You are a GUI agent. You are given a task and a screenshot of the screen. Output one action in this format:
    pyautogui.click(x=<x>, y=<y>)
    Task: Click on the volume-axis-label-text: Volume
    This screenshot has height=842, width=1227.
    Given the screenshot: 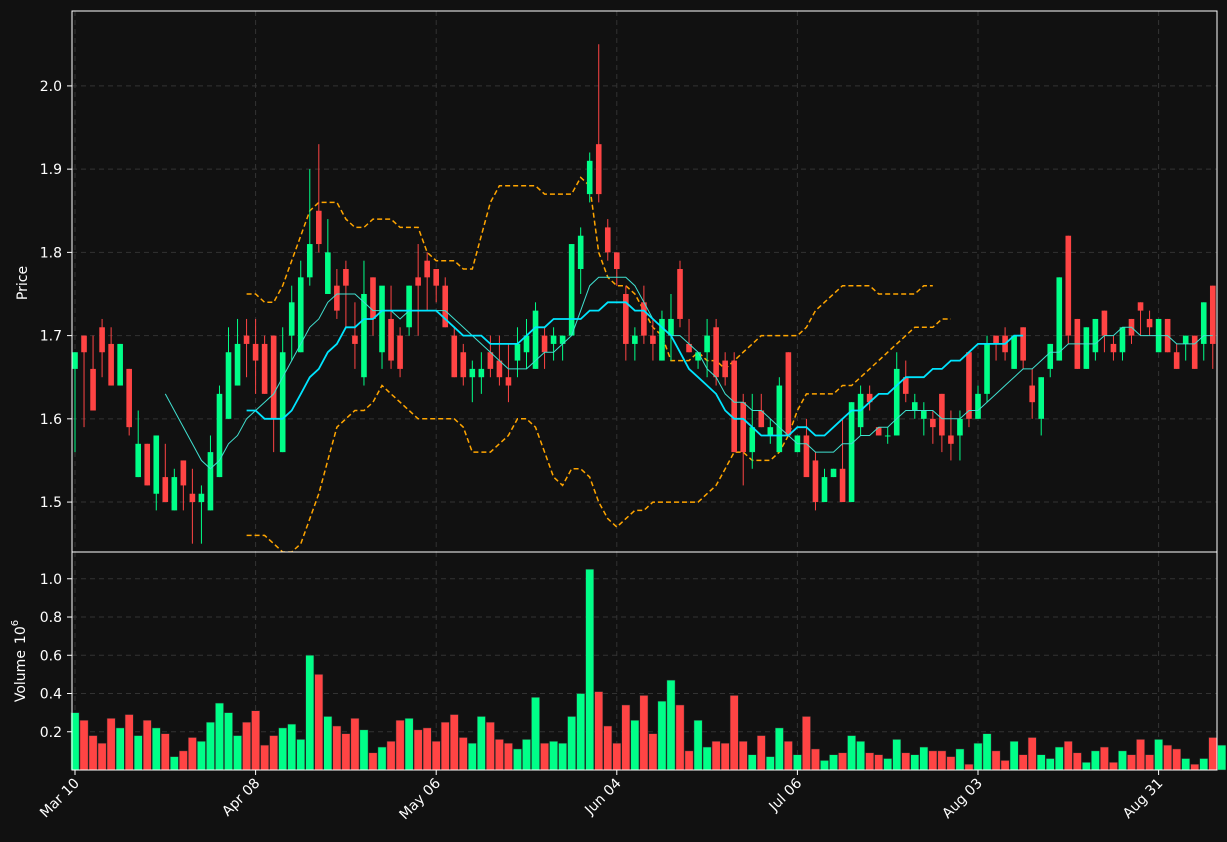 What is the action you would take?
    pyautogui.click(x=21, y=676)
    